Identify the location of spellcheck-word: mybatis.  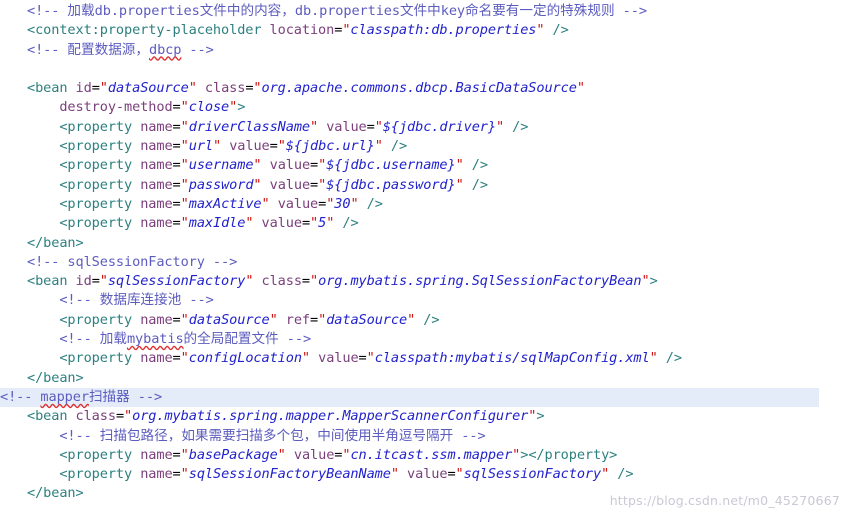
(155, 339).